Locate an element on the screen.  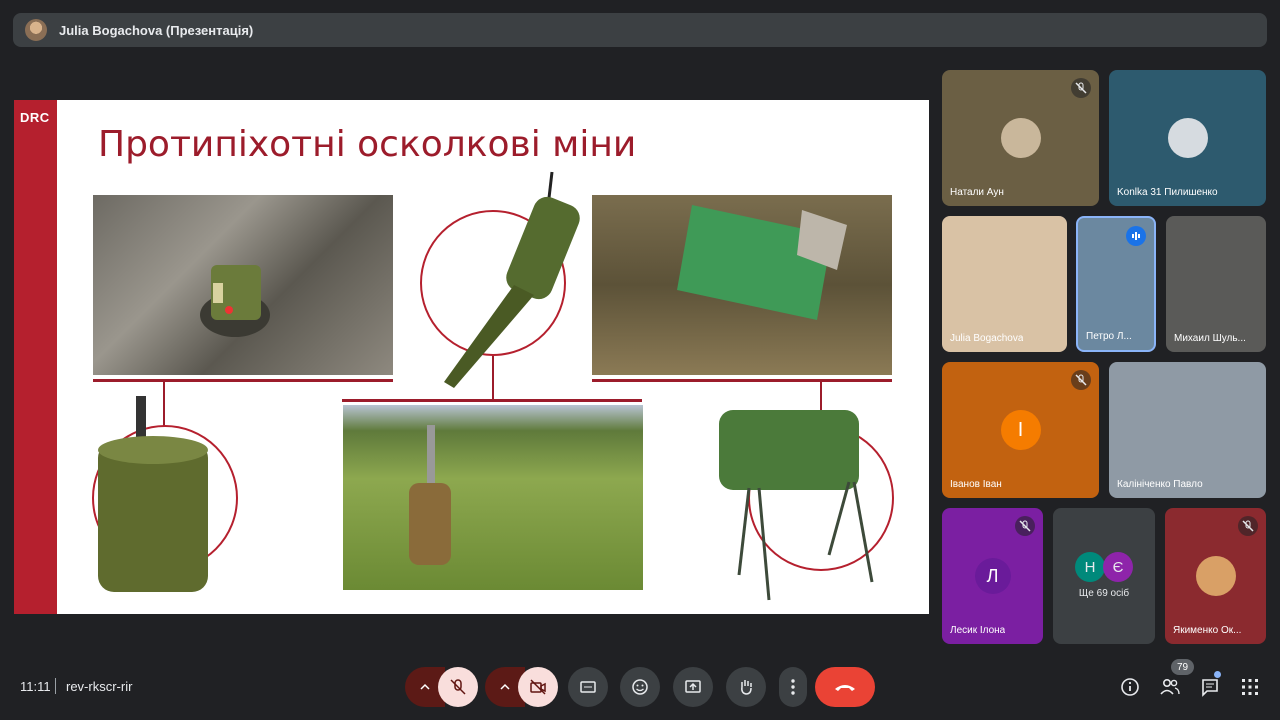
more-options-button is located at coordinates (793, 687).